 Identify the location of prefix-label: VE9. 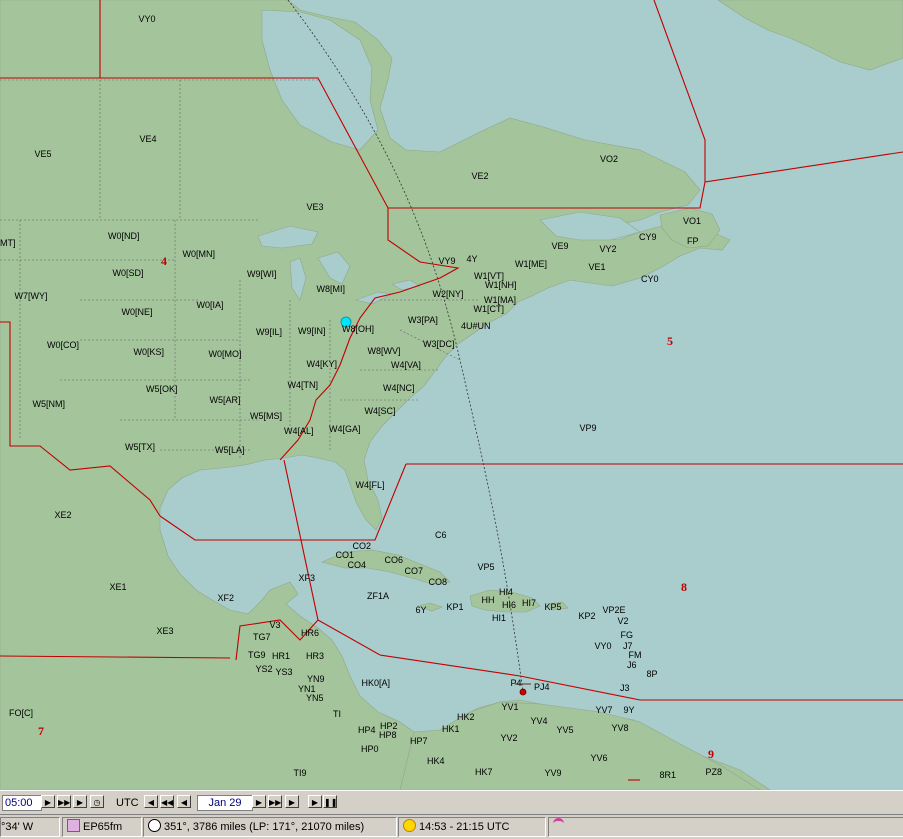
(560, 246).